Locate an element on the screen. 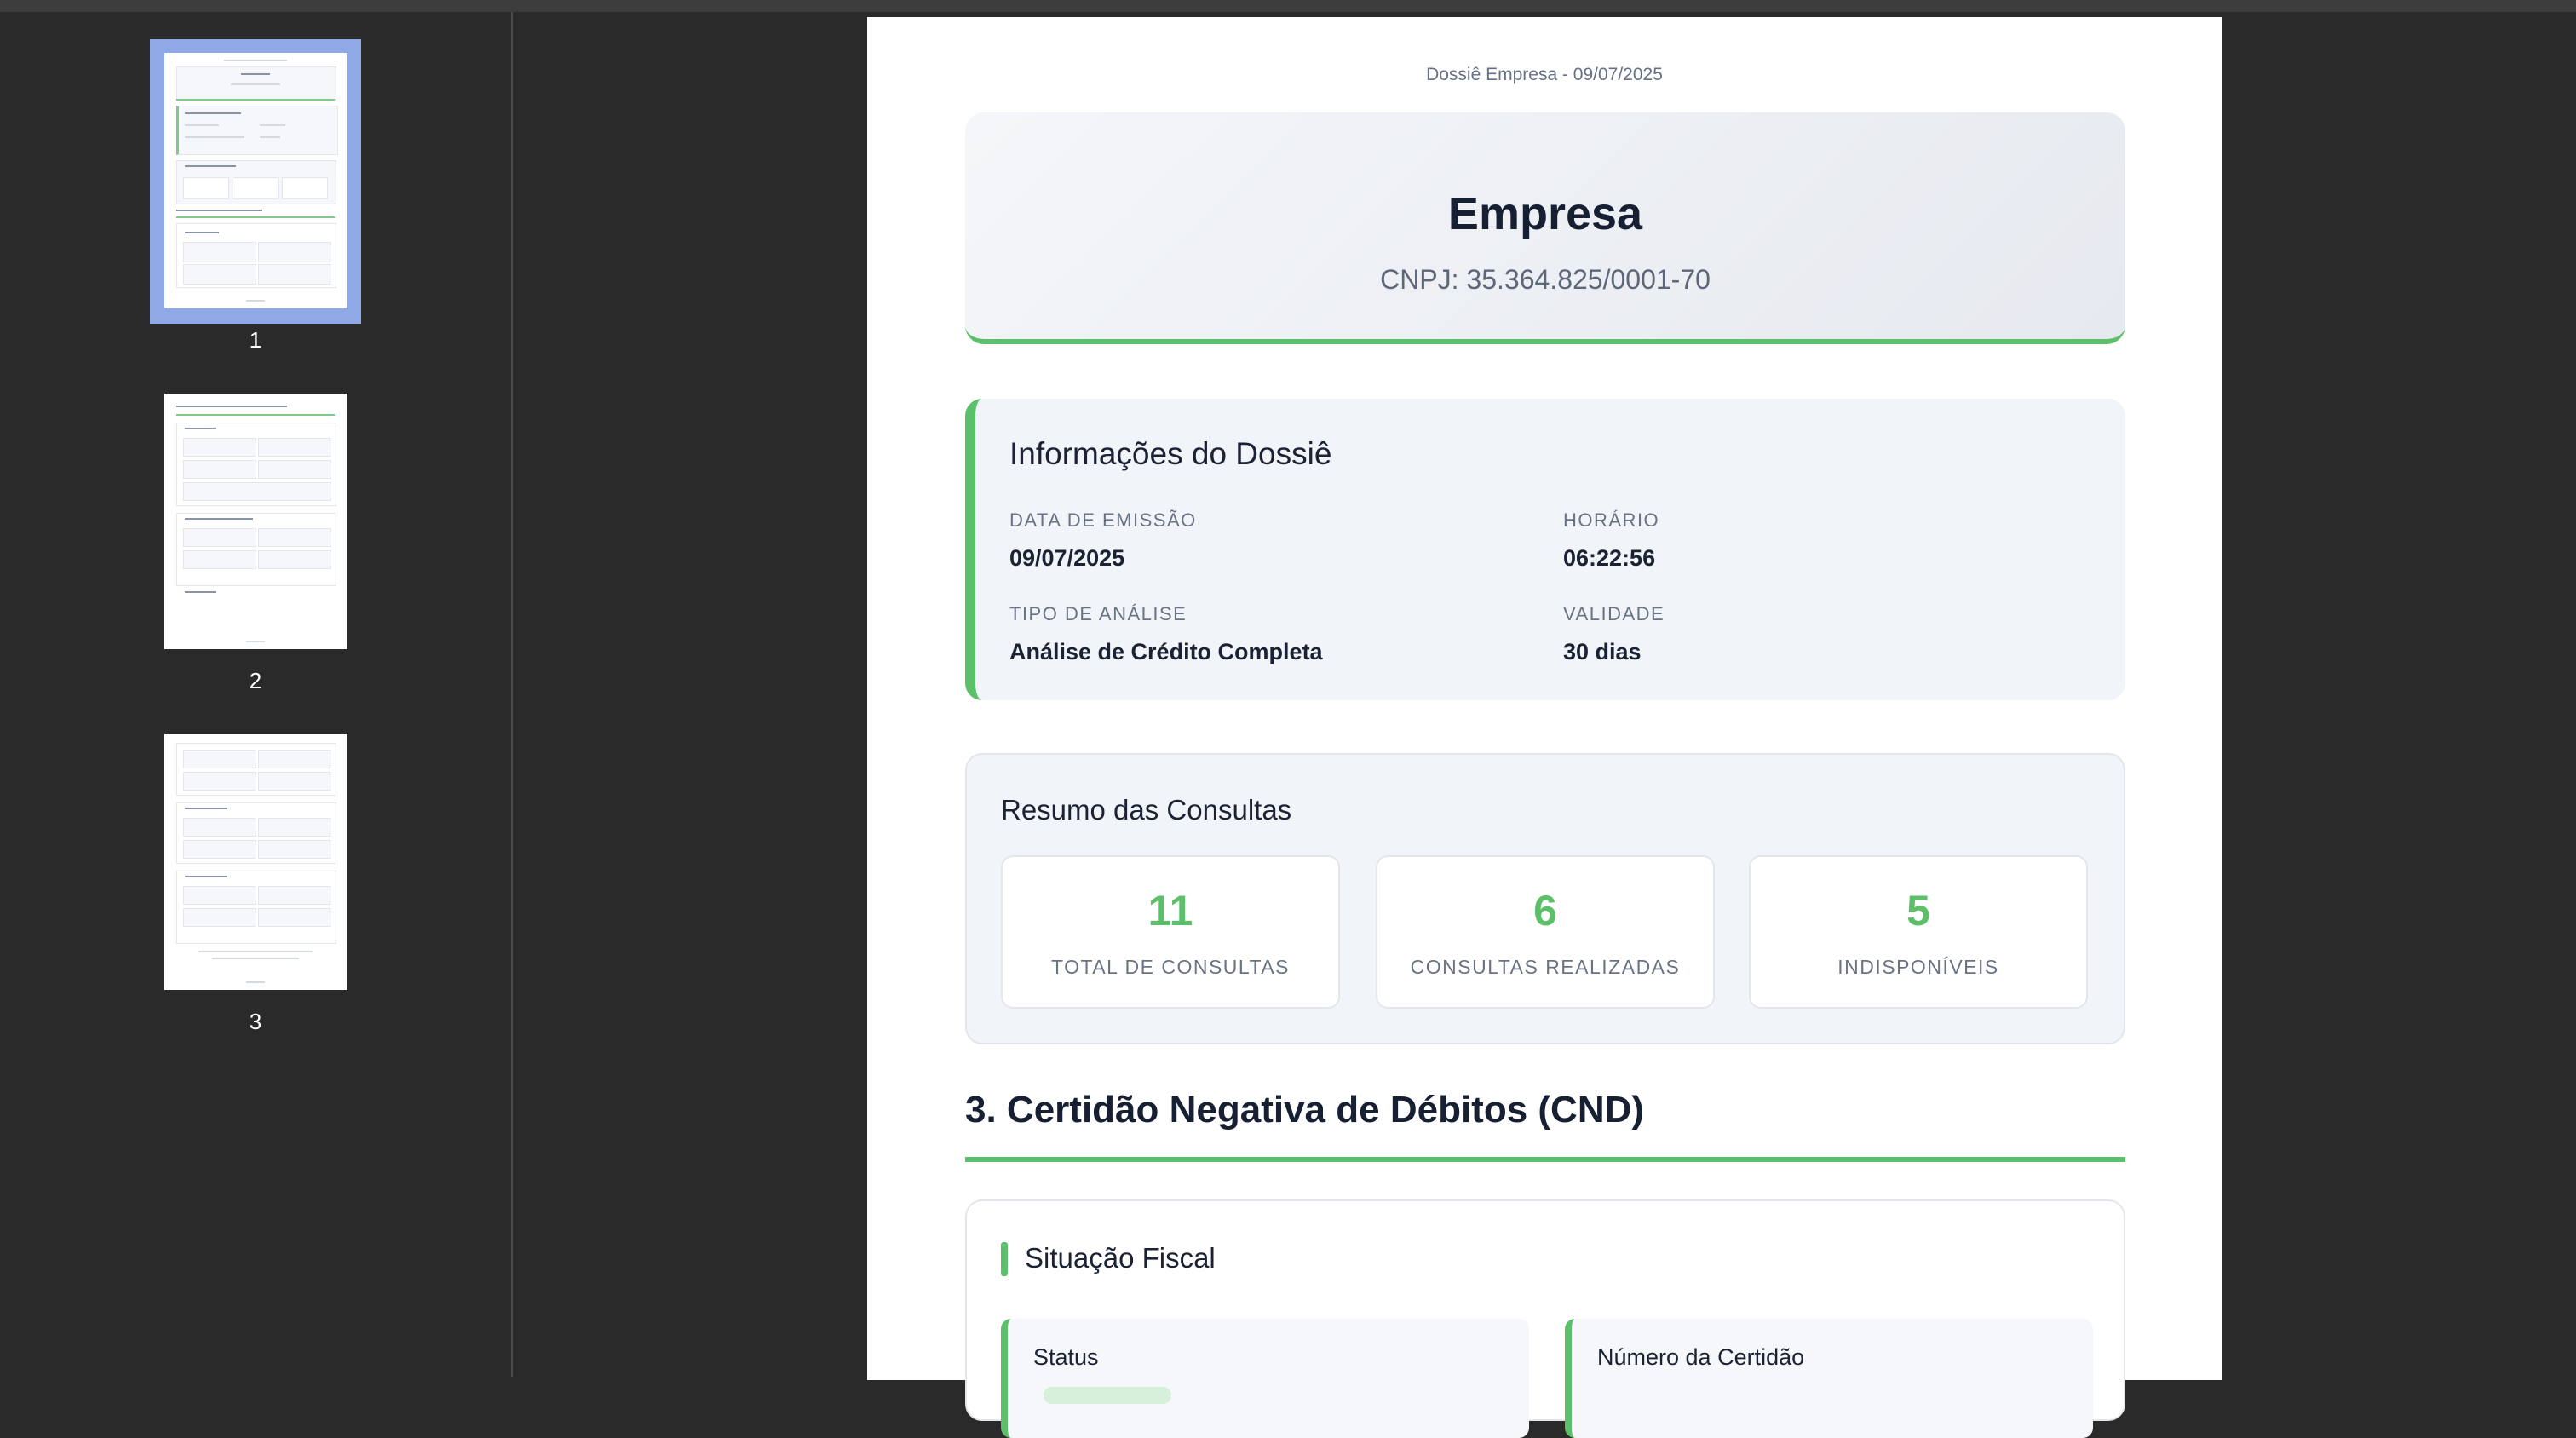 The image size is (2576, 1438). status-field-card: Status is located at coordinates (1265, 1378).